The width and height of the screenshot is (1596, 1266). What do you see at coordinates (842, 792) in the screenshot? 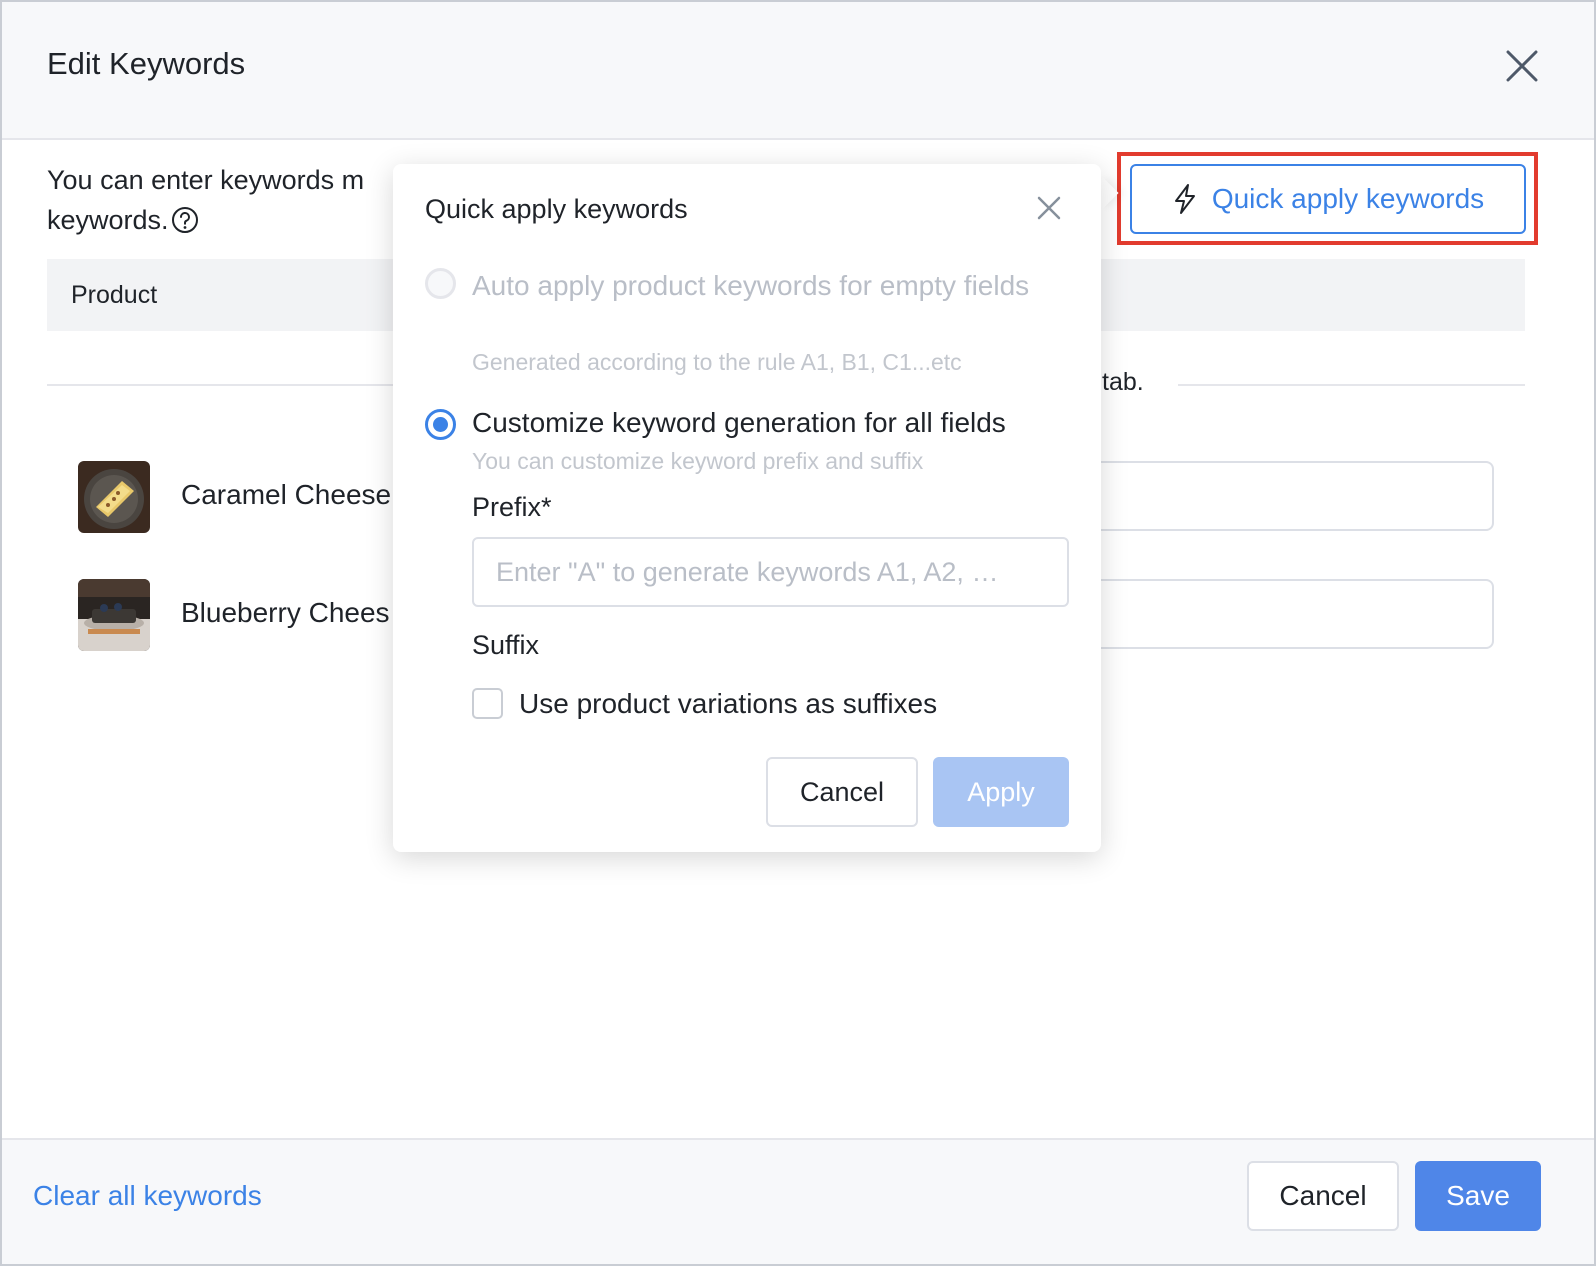
I see `popover-cancel-button: Cancel` at bounding box center [842, 792].